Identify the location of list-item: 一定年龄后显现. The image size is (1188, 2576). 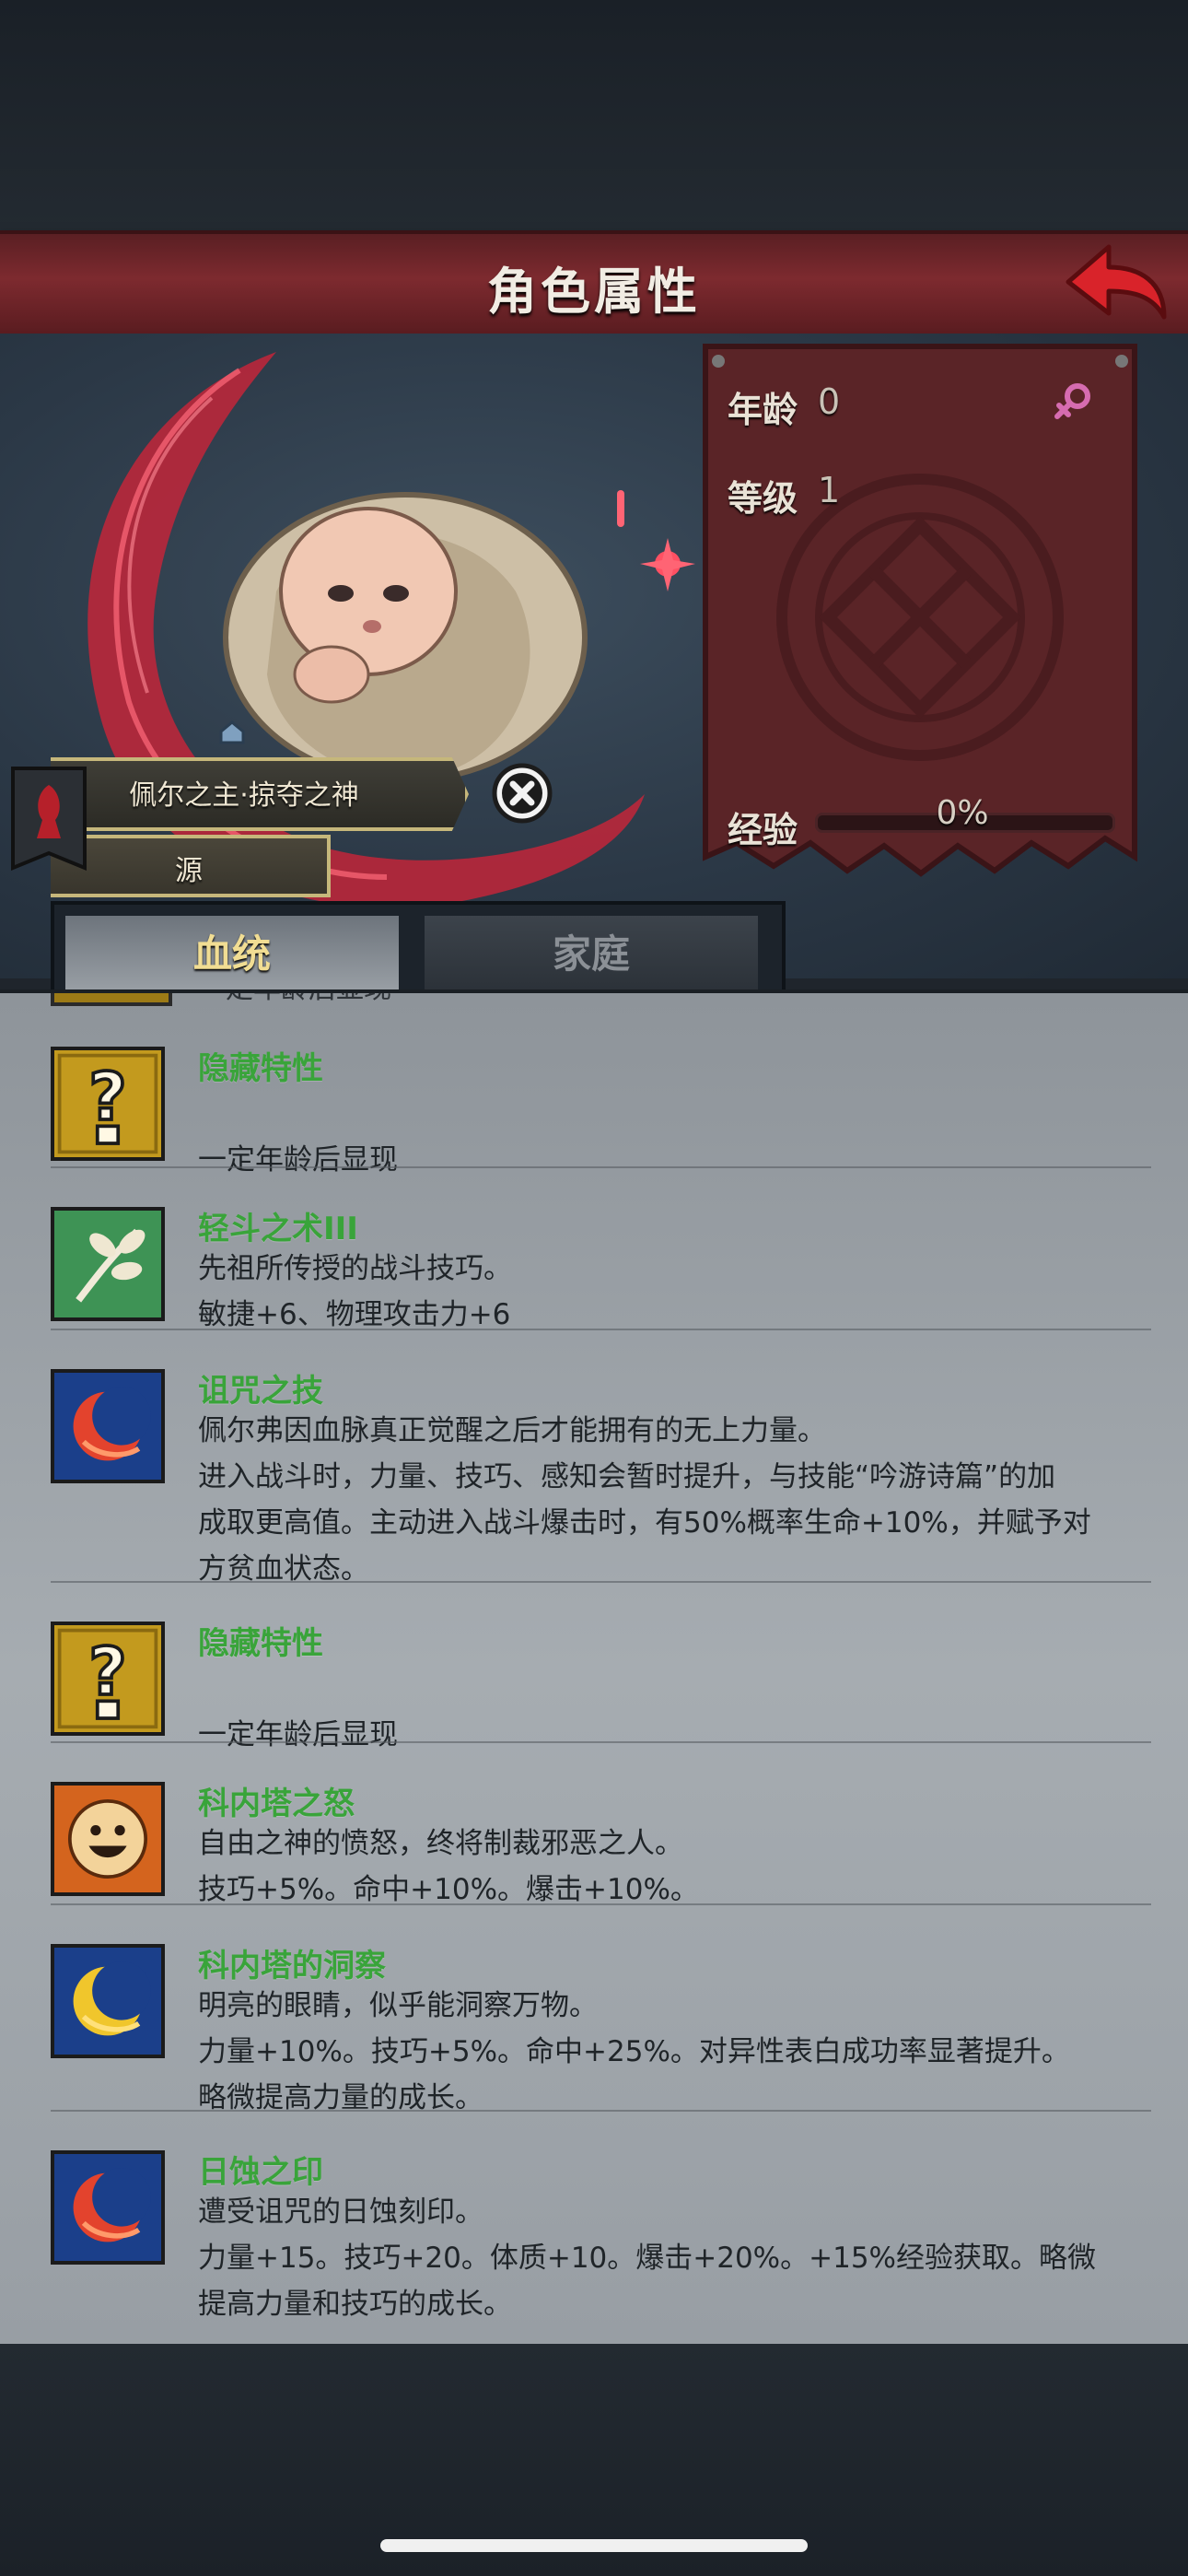
(603, 1000).